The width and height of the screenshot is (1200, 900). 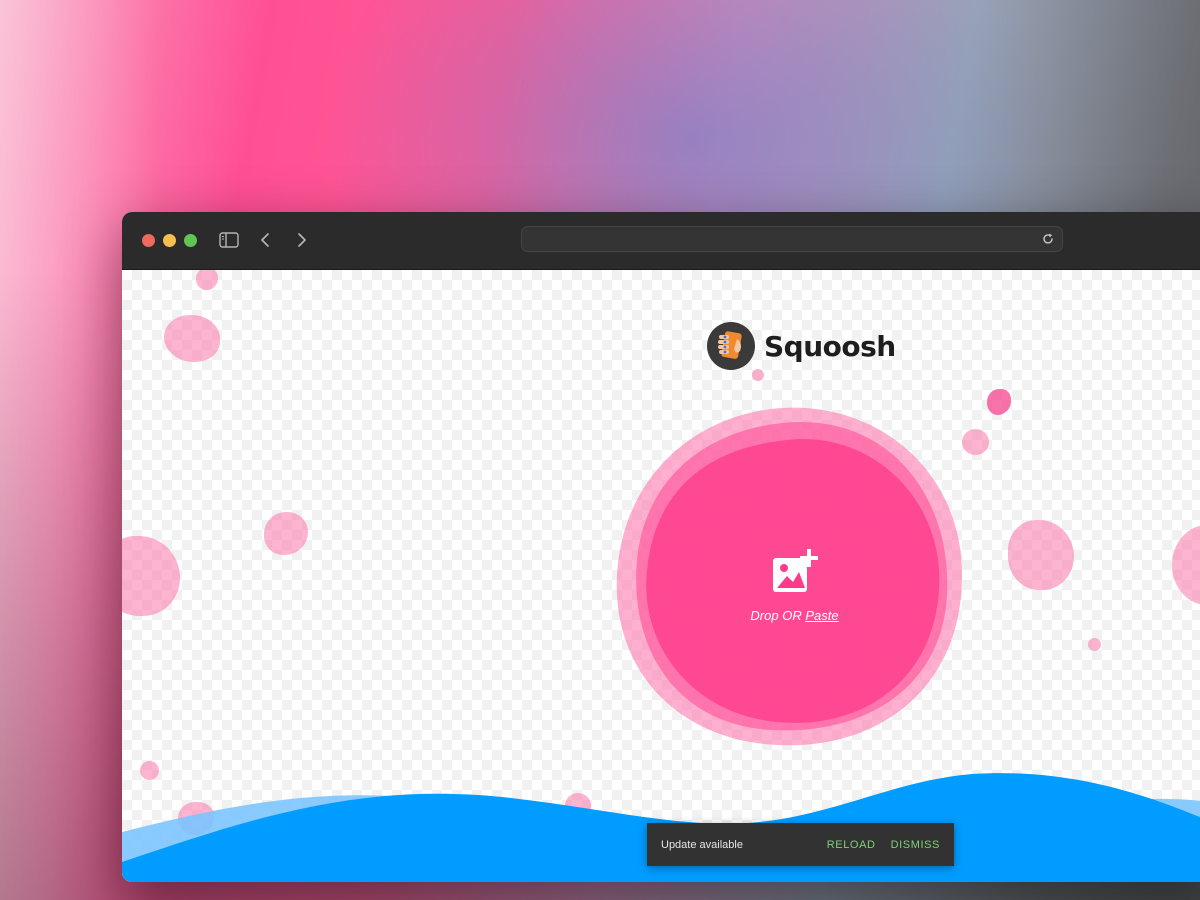 What do you see at coordinates (800, 844) in the screenshot?
I see `update-snackbar: Update available RELOAD DISMISS` at bounding box center [800, 844].